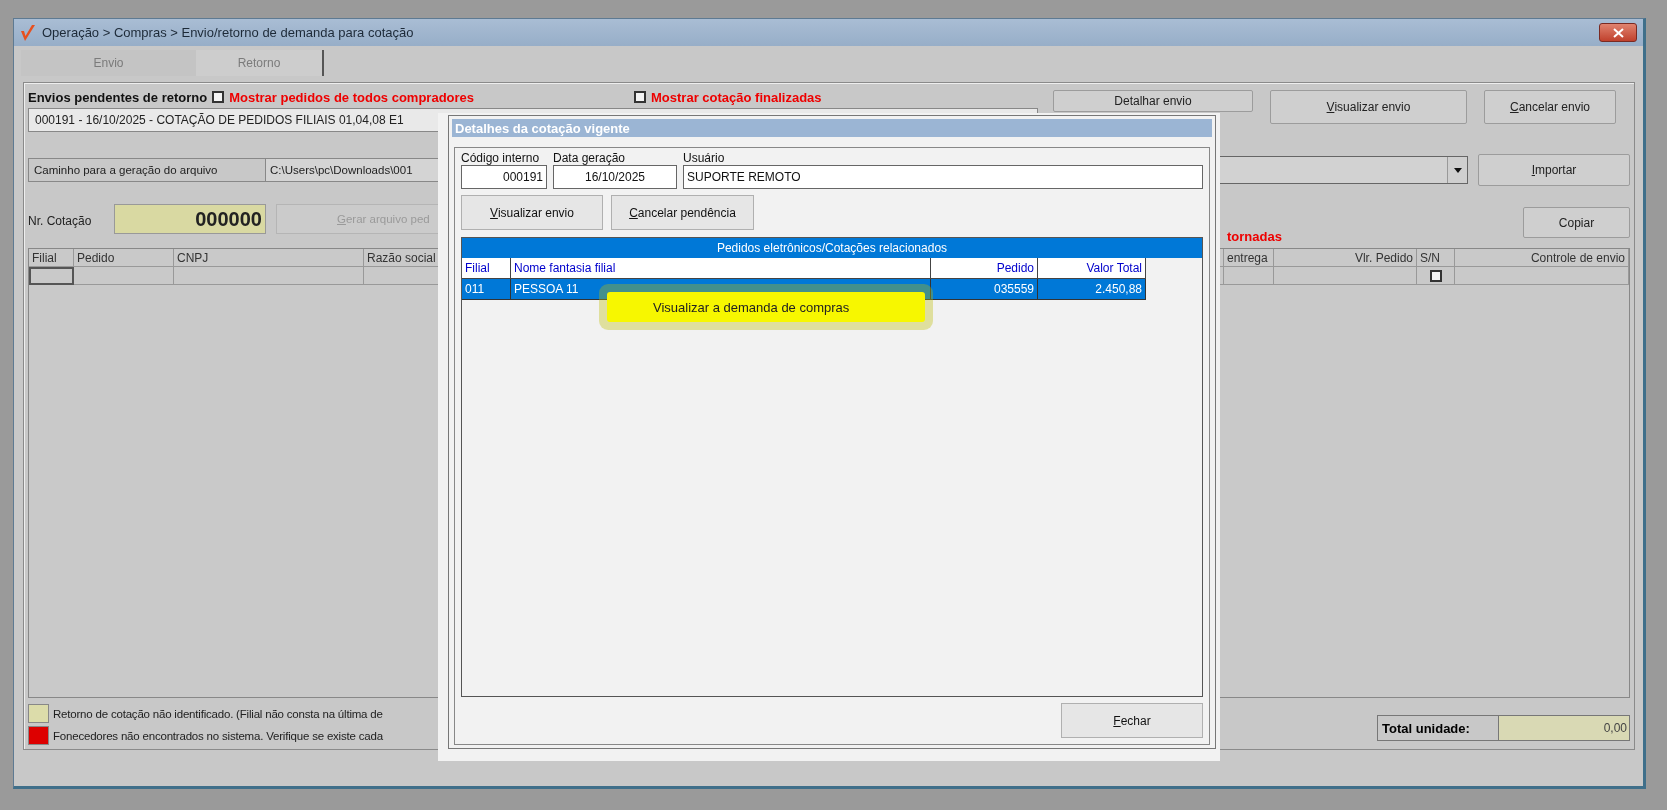 Image resolution: width=1667 pixels, height=810 pixels. What do you see at coordinates (832, 248) in the screenshot?
I see `table-caption: Pedidos eletrônicos/Cotações relacionados` at bounding box center [832, 248].